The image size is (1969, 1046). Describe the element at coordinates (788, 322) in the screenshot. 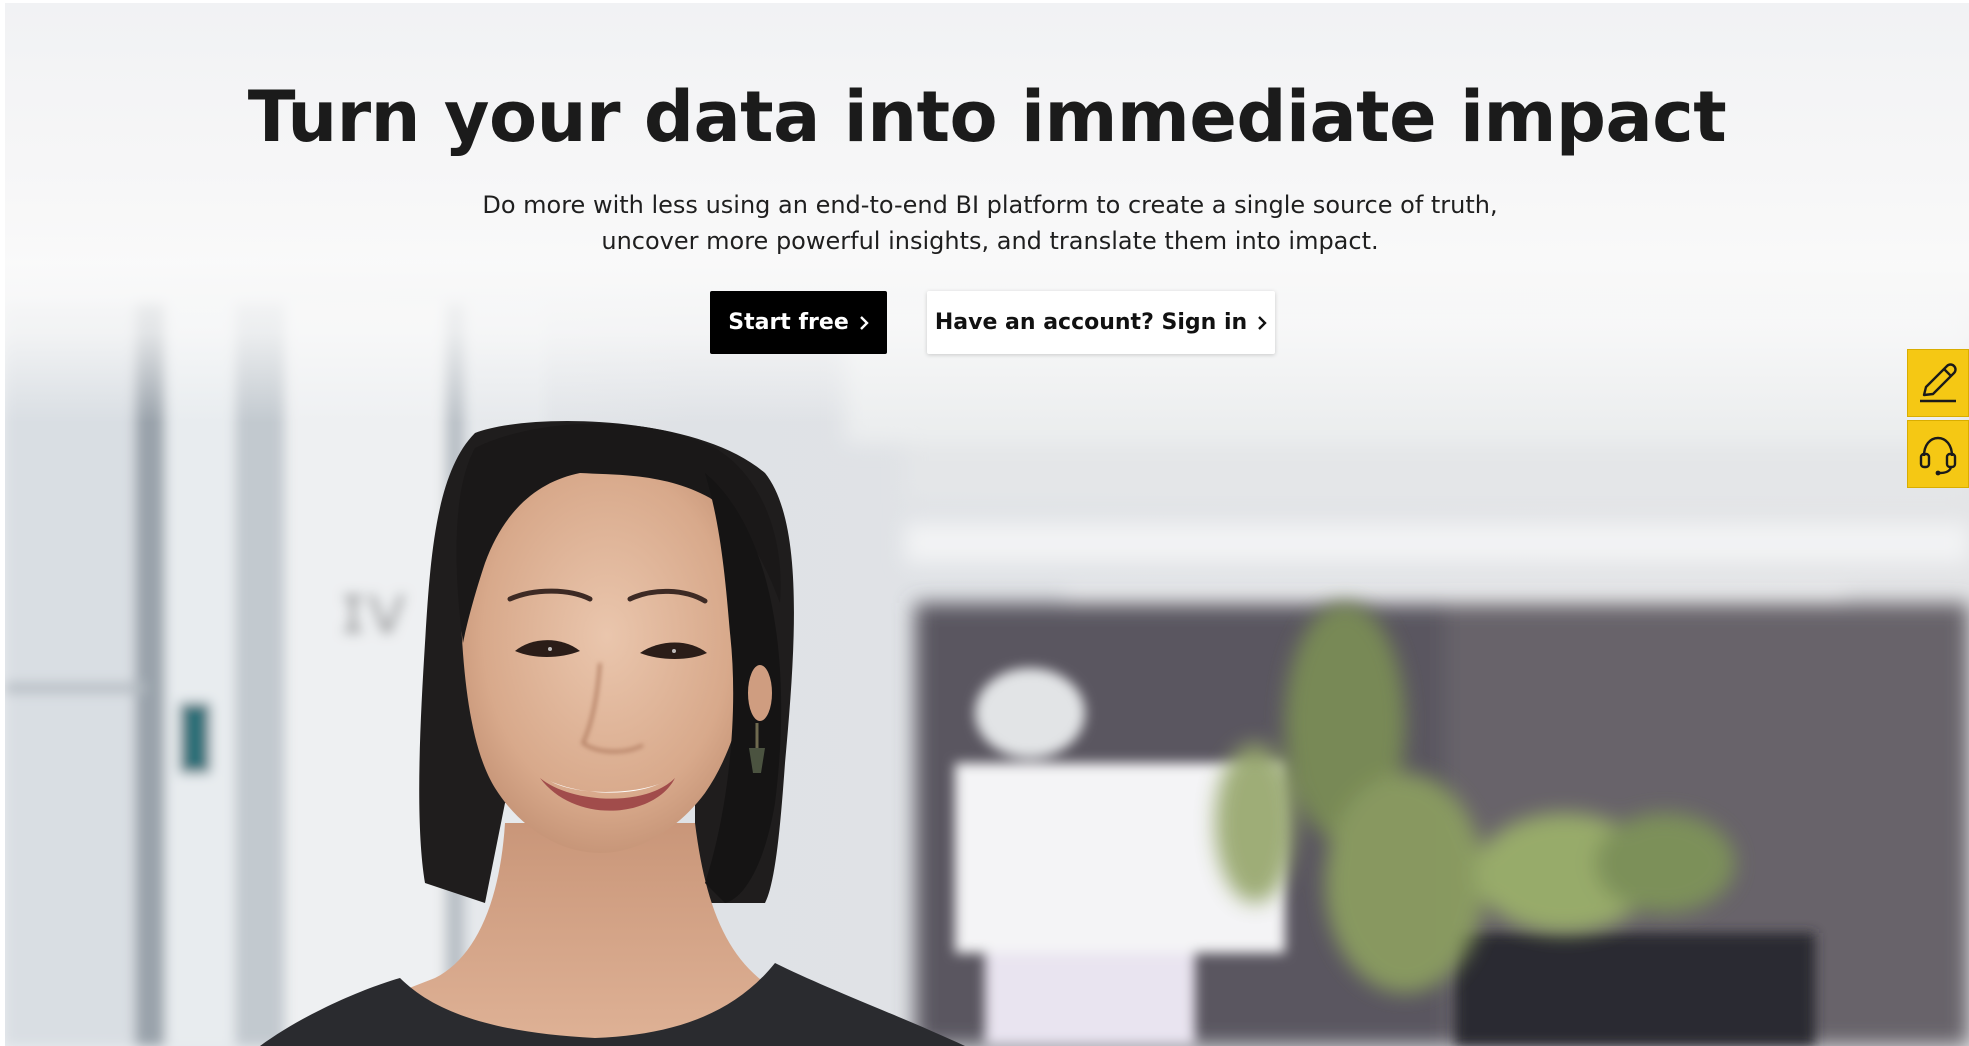

I see `start-free-label: Start free` at that location.